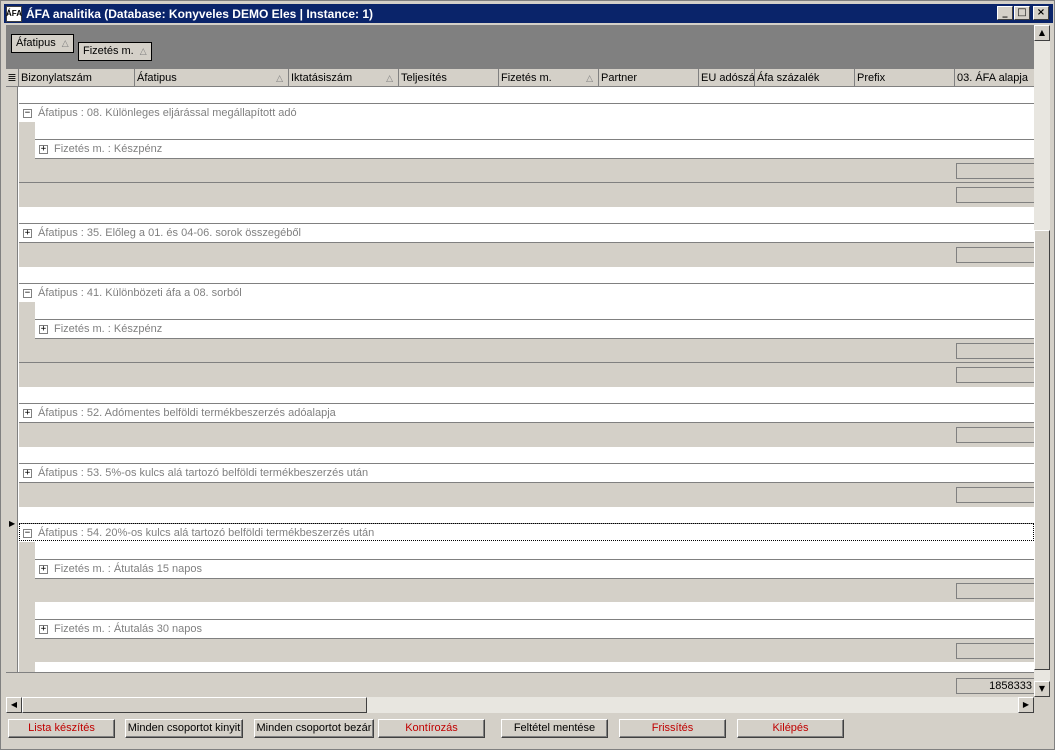  Describe the element at coordinates (905, 78) in the screenshot. I see `column-header: Prefix` at that location.